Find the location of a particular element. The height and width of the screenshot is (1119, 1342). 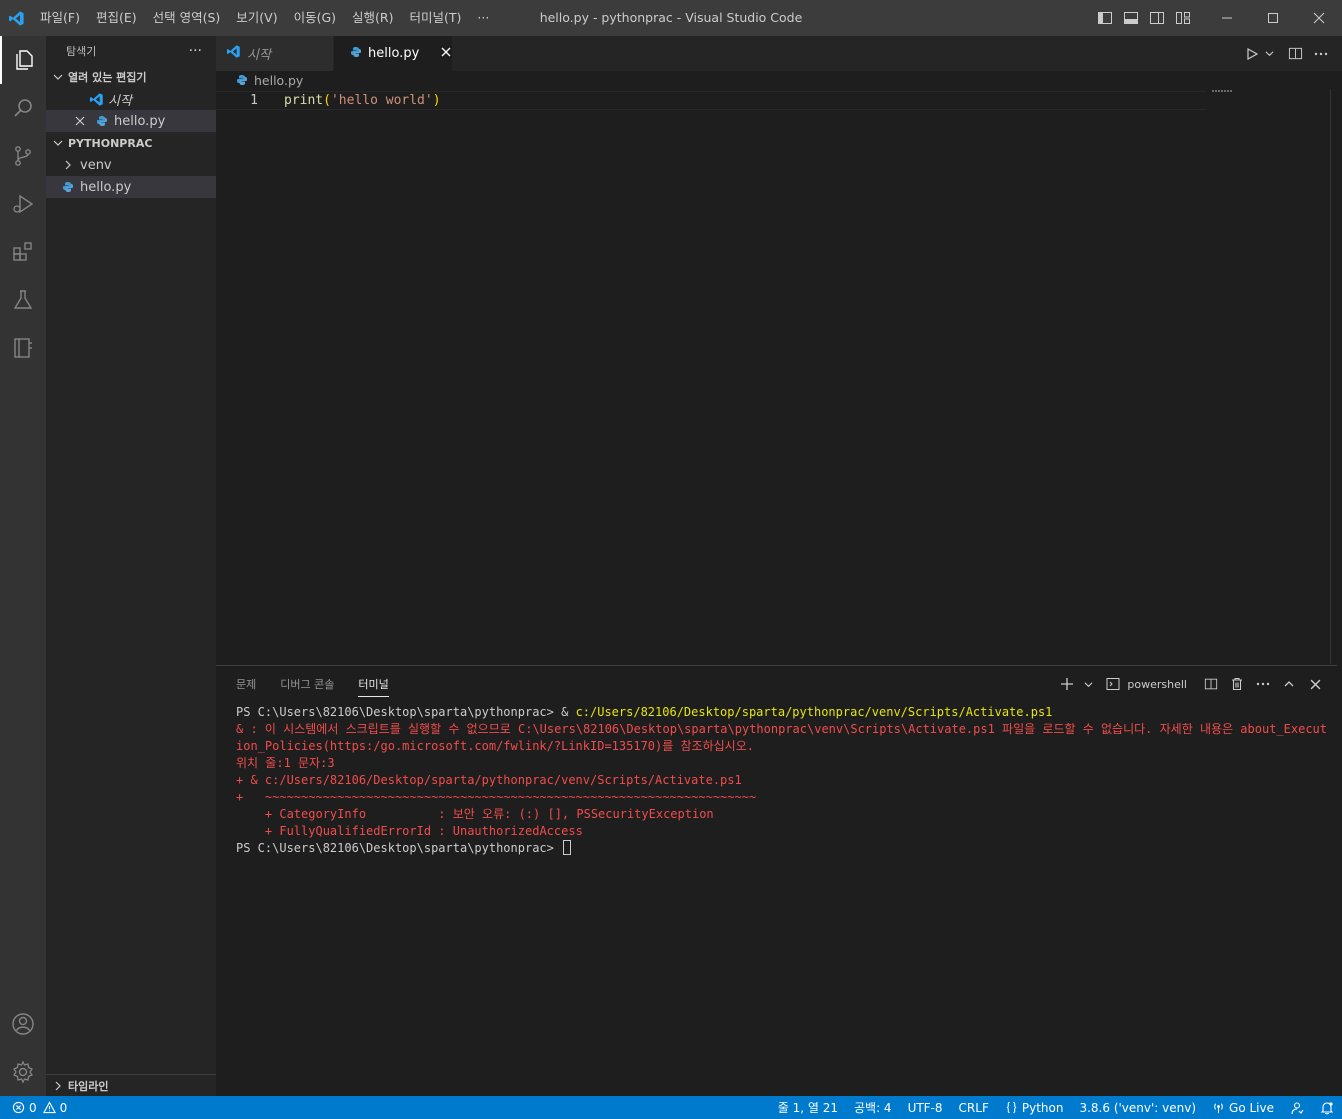

warning-icon is located at coordinates (49, 1107).